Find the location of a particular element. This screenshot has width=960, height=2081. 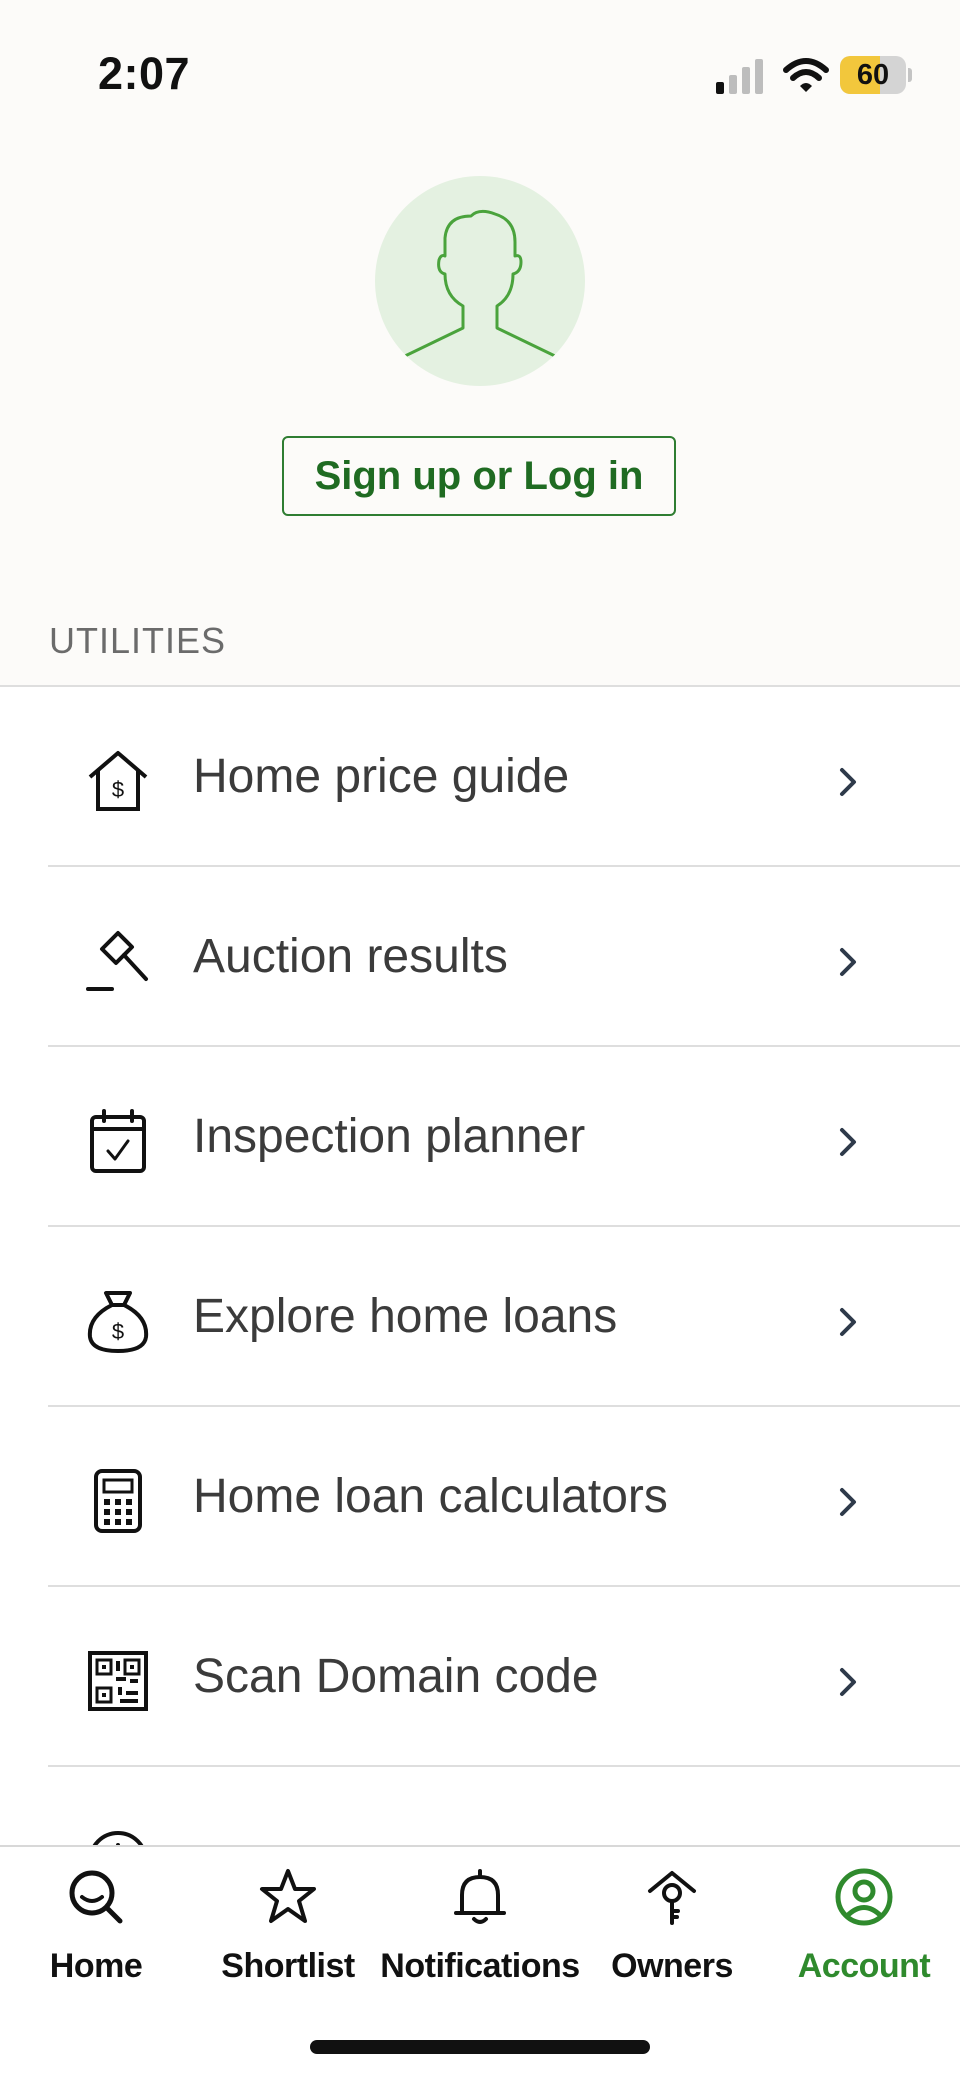

list-item-home-loan-calculators: Home loan calculators is located at coordinates (480, 1497).